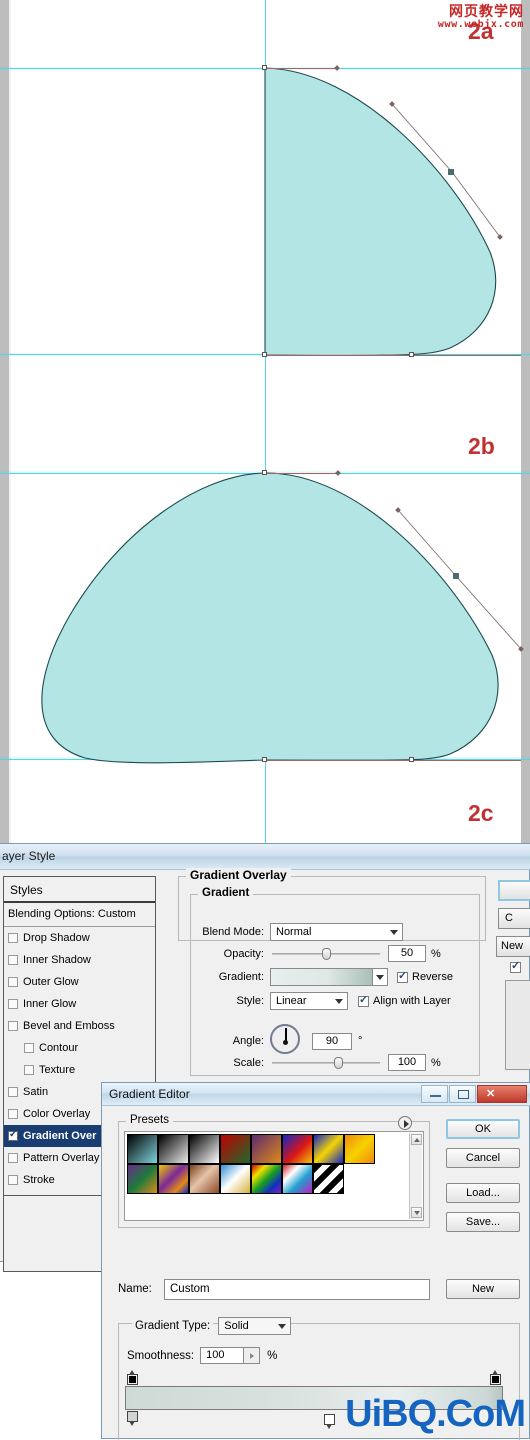 Image resolution: width=530 pixels, height=1440 pixels. Describe the element at coordinates (436, 1062) in the screenshot. I see `scale-unit: %` at that location.